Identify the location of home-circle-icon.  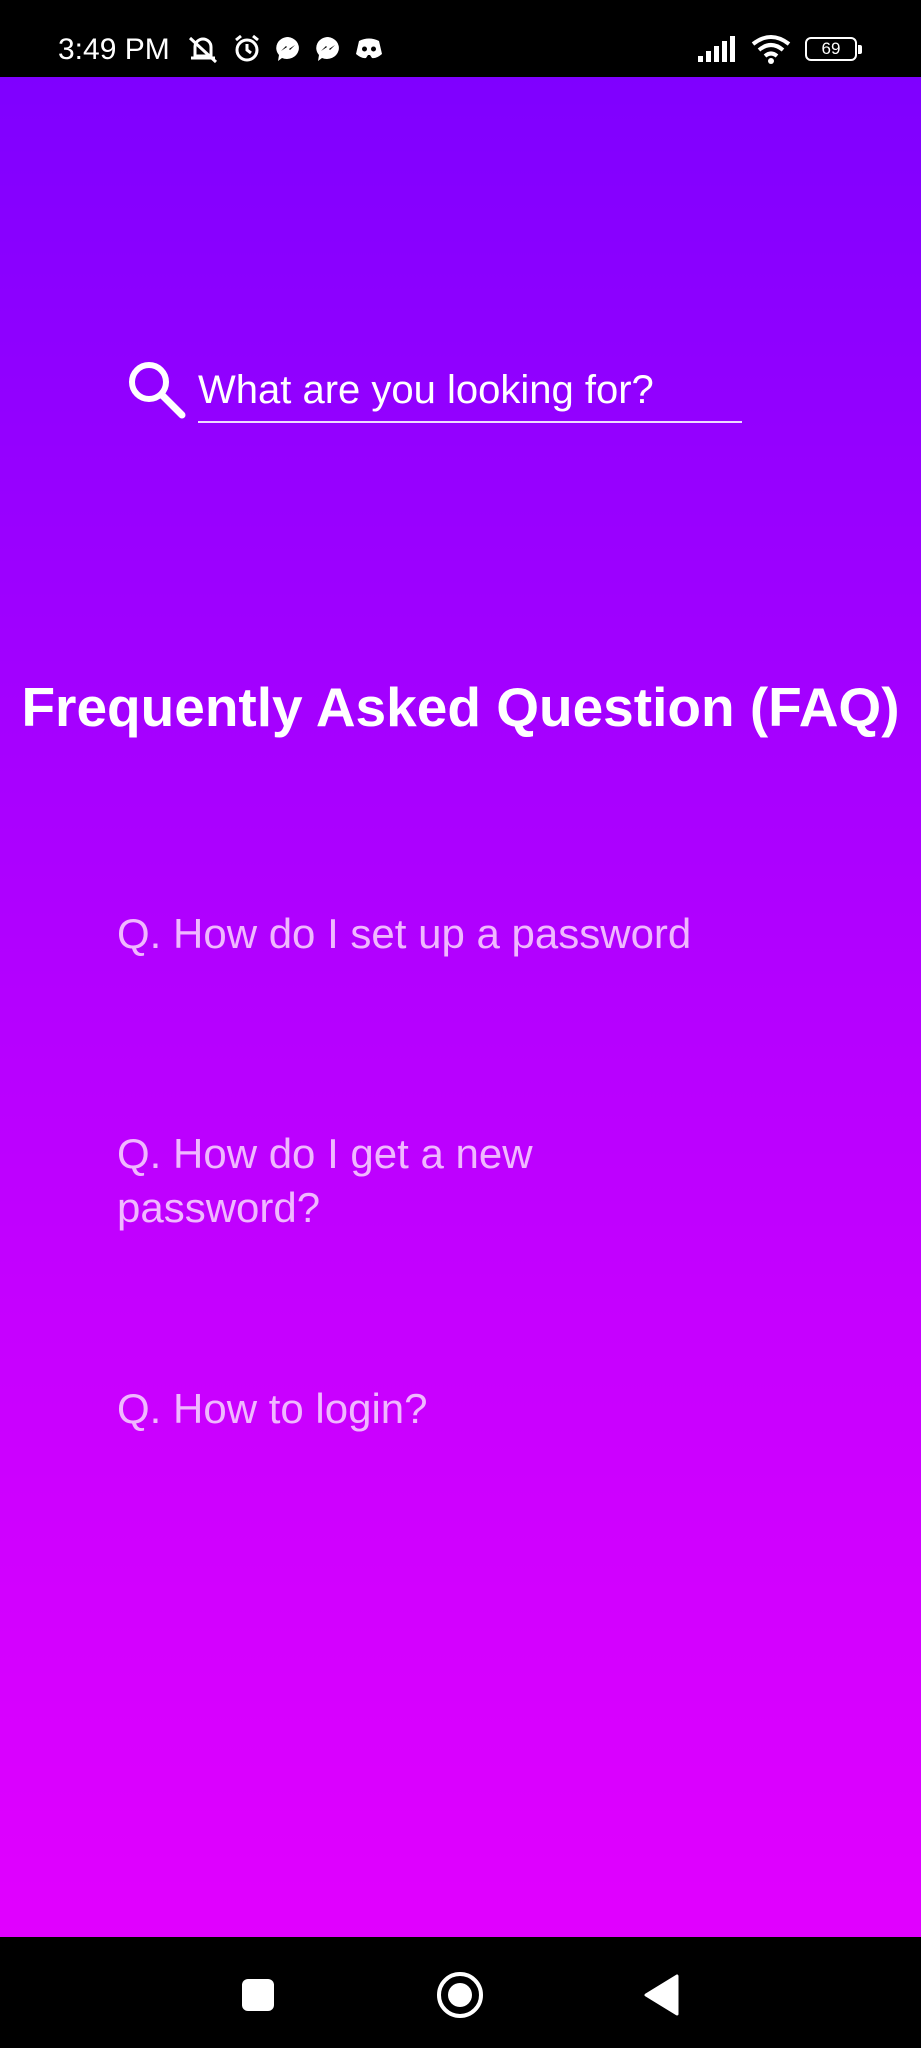
(460, 1995).